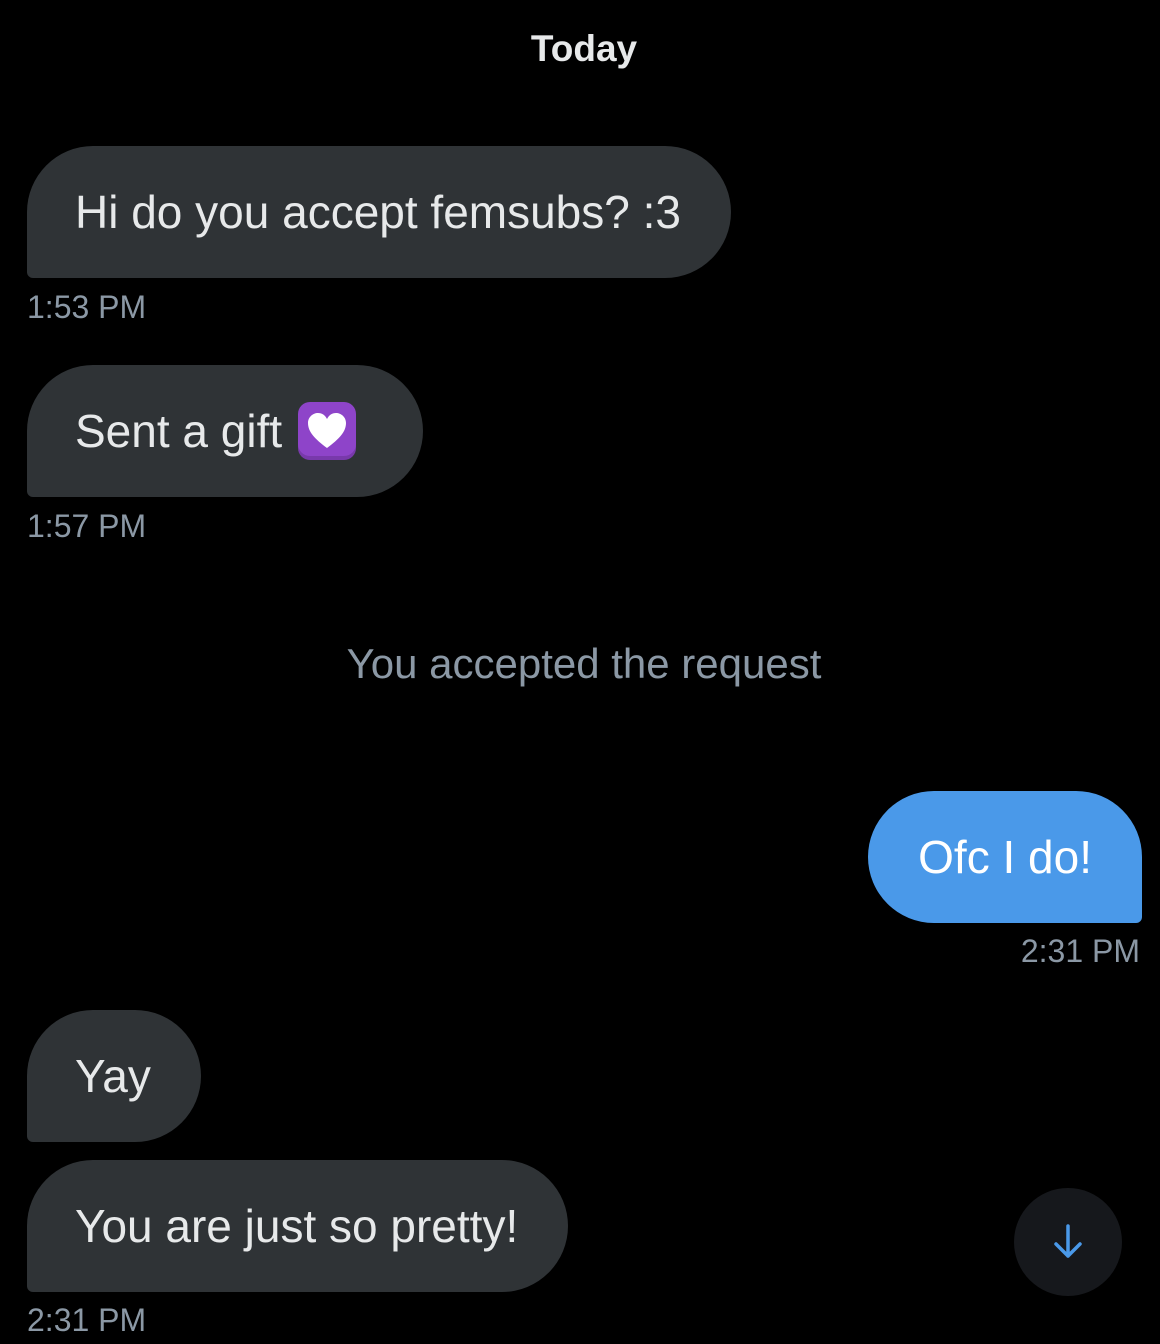  I want to click on request-accepted-notice: You accepted the request, so click(584, 663).